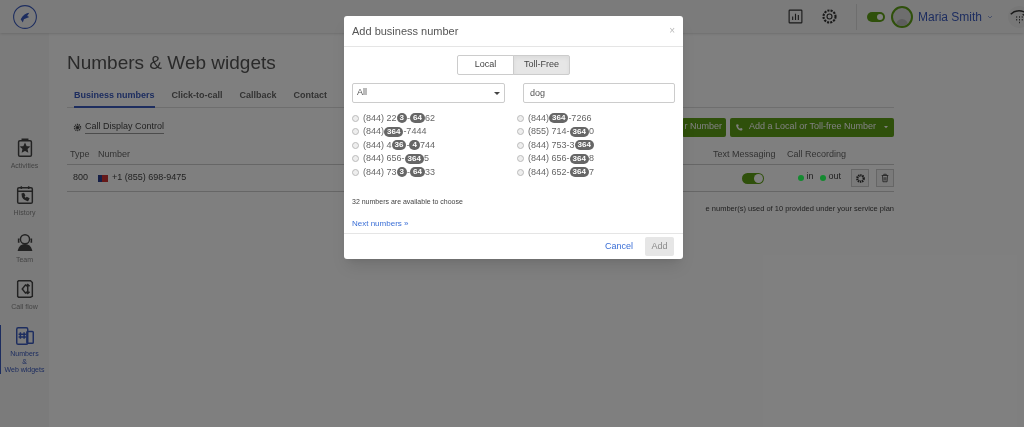  What do you see at coordinates (405, 31) in the screenshot?
I see `dialog-title: Add business number` at bounding box center [405, 31].